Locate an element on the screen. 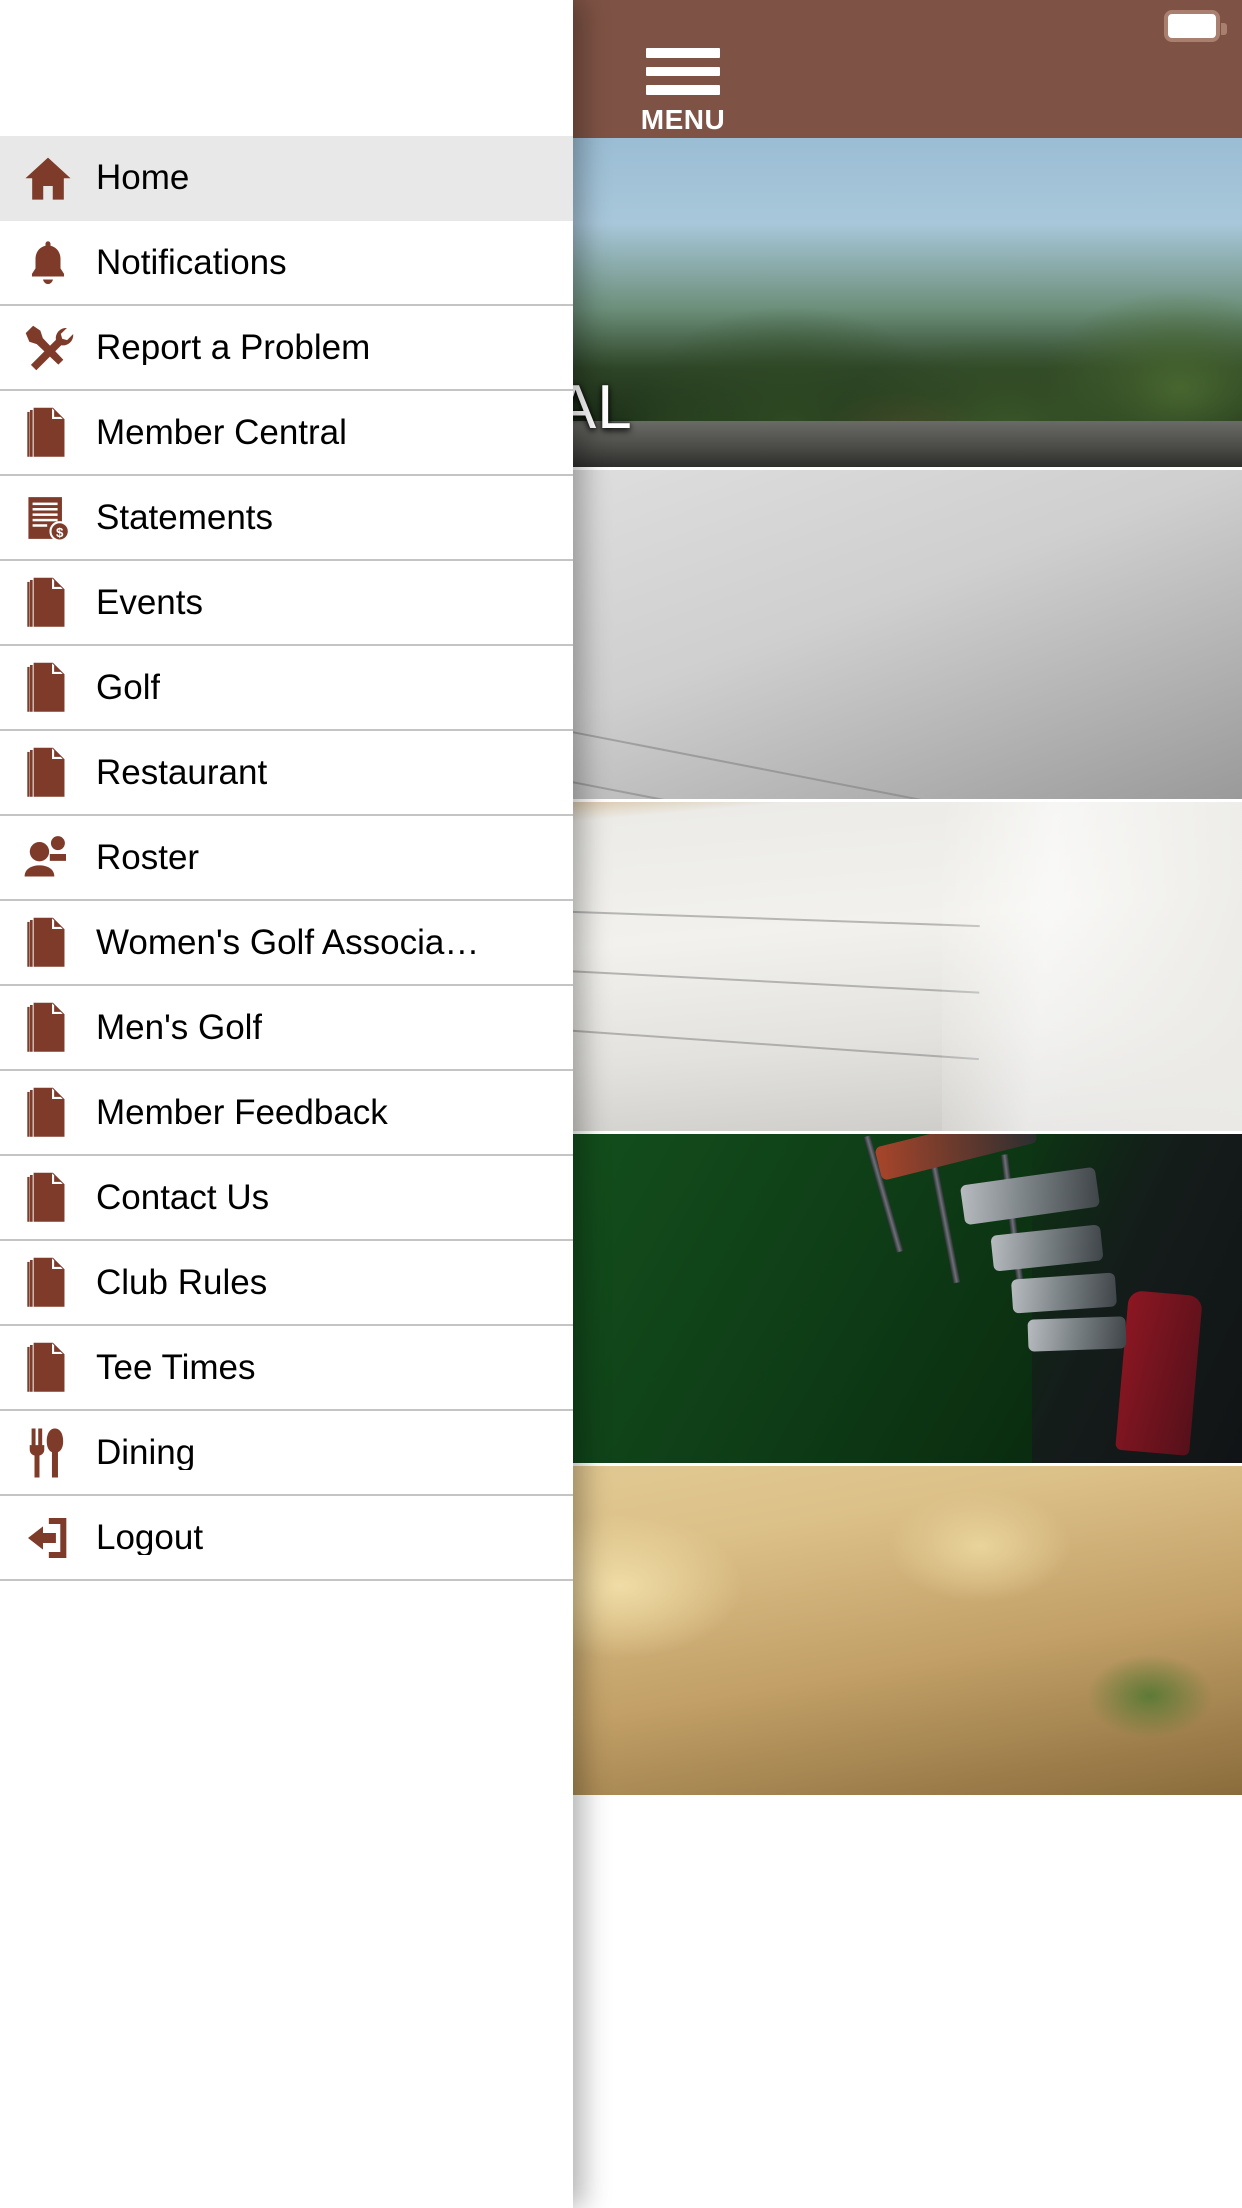 The width and height of the screenshot is (1242, 2208). sidebar-item-label: Roster is located at coordinates (148, 857).